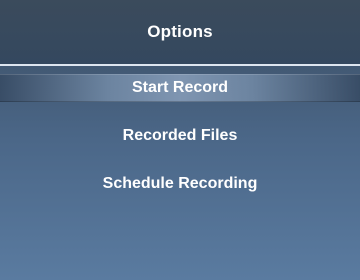 Image resolution: width=360 pixels, height=280 pixels. I want to click on menu-item-recorded-files: Recorded Files, so click(180, 136).